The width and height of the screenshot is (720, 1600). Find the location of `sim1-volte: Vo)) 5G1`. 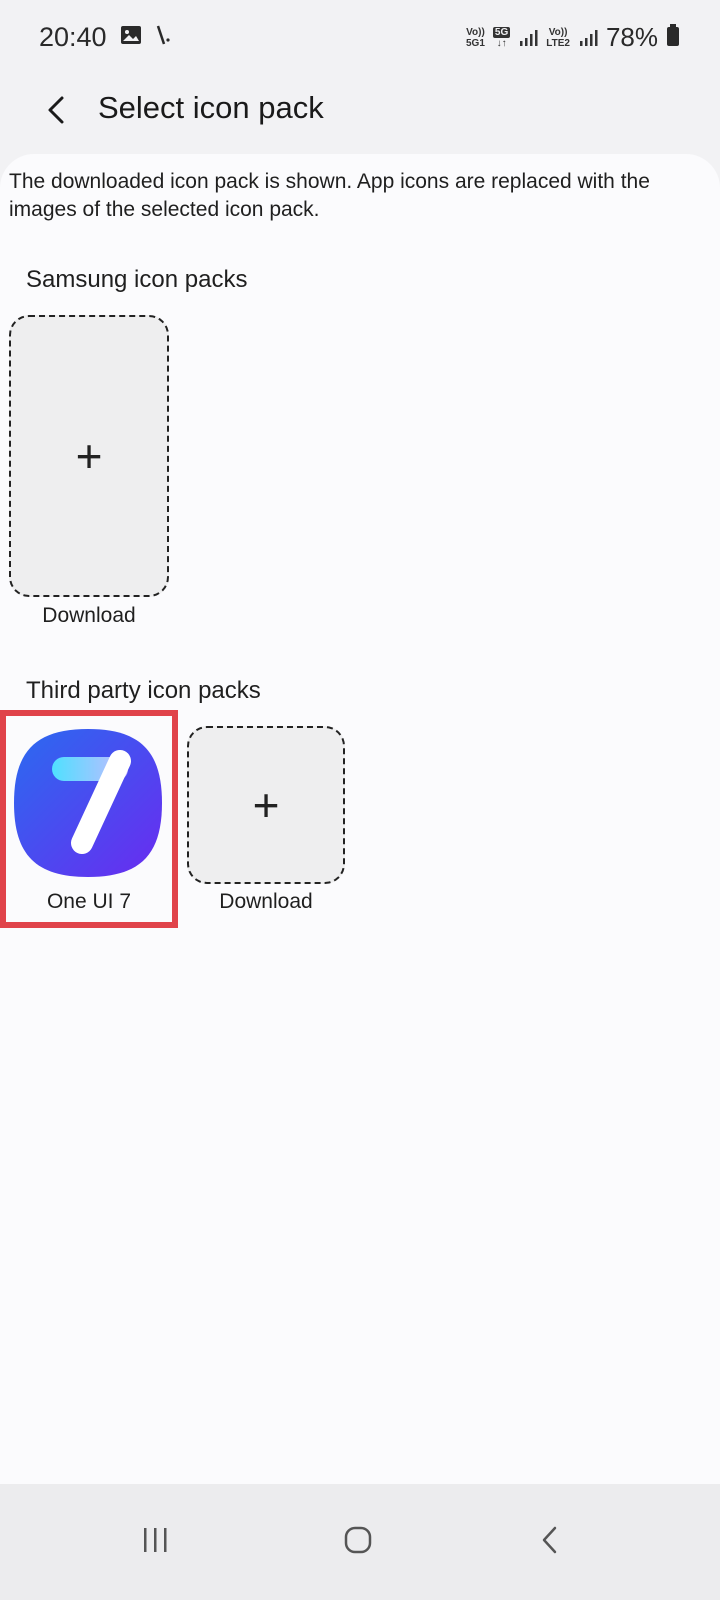

sim1-volte: Vo)) 5G1 is located at coordinates (475, 37).